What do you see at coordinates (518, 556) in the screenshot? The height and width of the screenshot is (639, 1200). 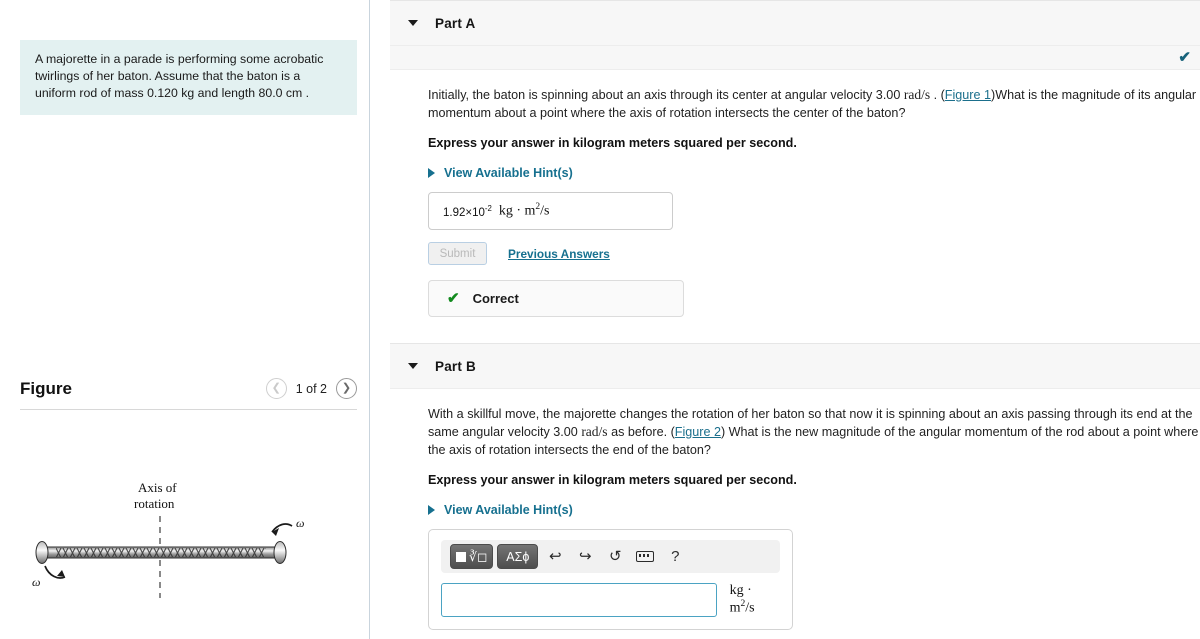 I see `greek-symbols-button: ΑΣϕ` at bounding box center [518, 556].